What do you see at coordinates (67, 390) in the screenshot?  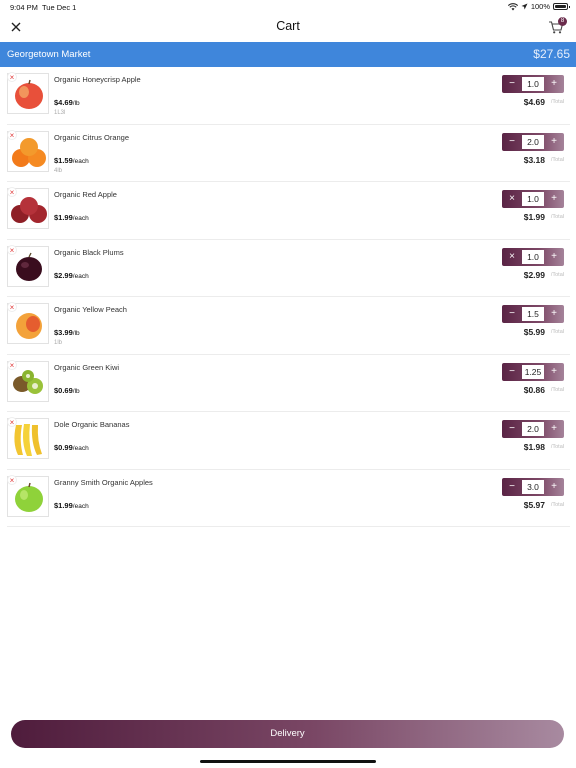 I see `product-price: $0.69/lb` at bounding box center [67, 390].